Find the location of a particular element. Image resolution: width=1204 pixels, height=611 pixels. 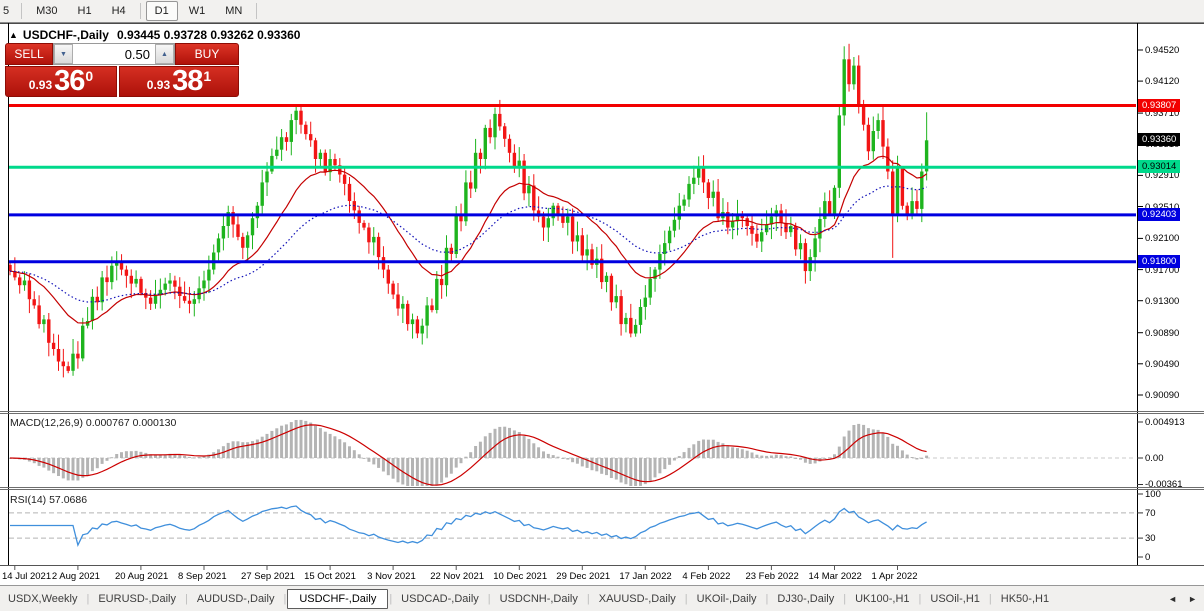

tab-eurusd-daily: EURUSD-,Daily is located at coordinates (137, 599).